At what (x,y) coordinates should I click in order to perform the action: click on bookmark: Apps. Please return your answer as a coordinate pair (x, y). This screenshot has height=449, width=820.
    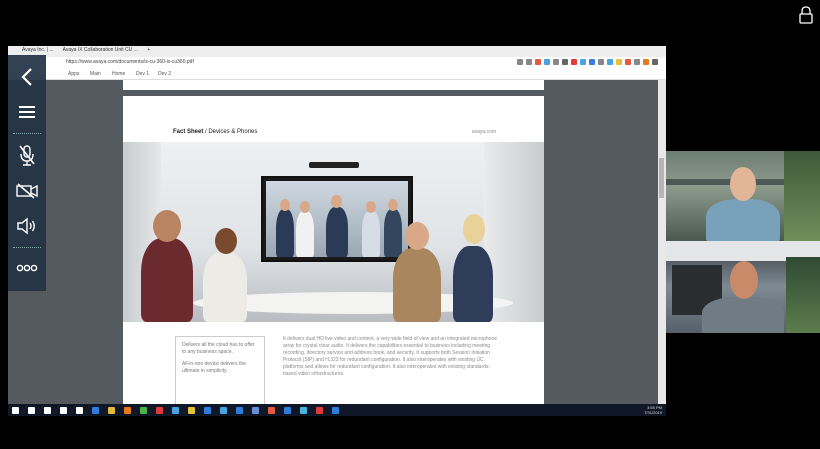
    Looking at the image, I should click on (73, 74).